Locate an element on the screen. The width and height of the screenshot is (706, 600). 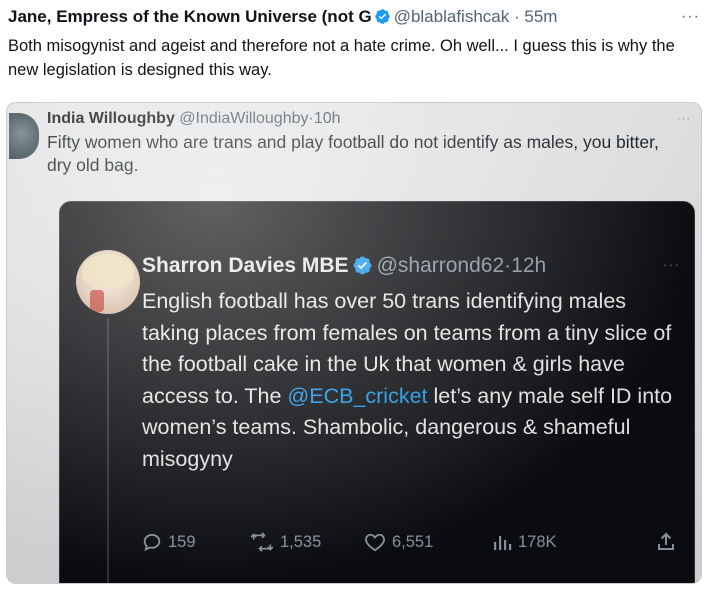
embedded-more-icon: ··· is located at coordinates (671, 264).